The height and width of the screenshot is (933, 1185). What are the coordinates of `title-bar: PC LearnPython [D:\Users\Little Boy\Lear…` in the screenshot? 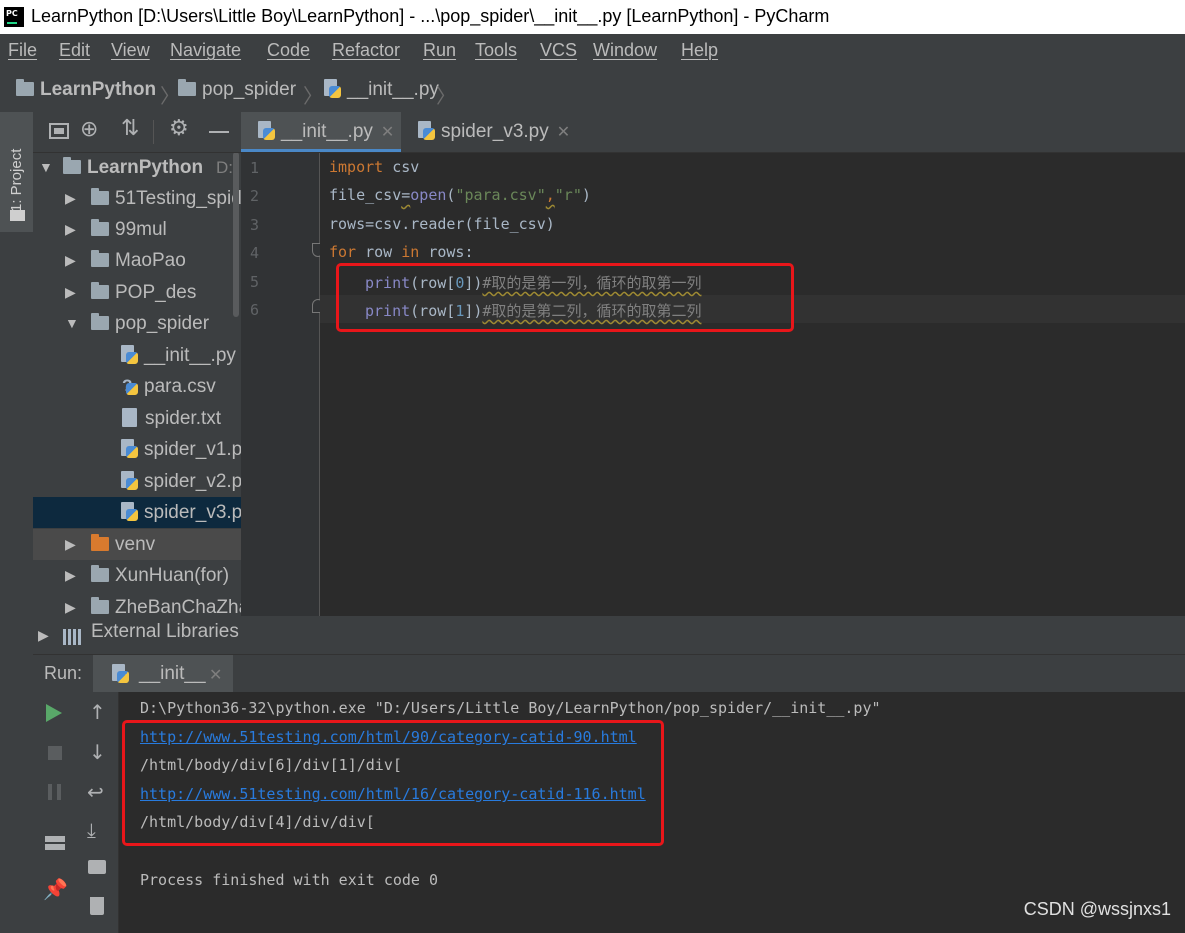 It's located at (592, 17).